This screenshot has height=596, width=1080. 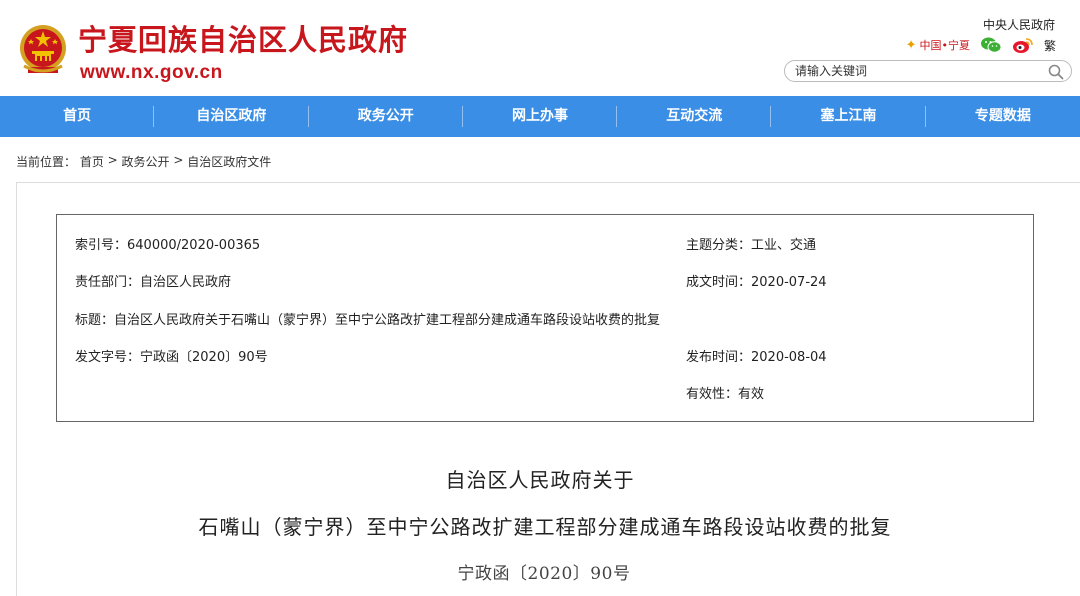 I want to click on meta-publish-date-label: 发布时间：, so click(x=719, y=357).